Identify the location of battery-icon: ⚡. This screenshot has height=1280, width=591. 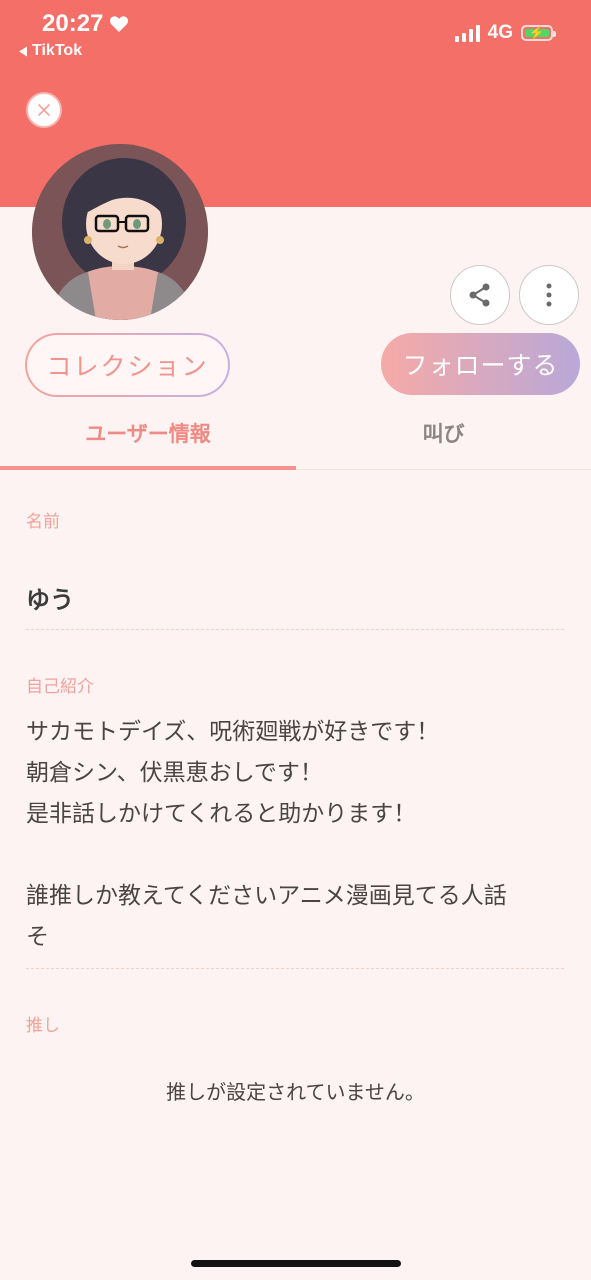
(538, 33).